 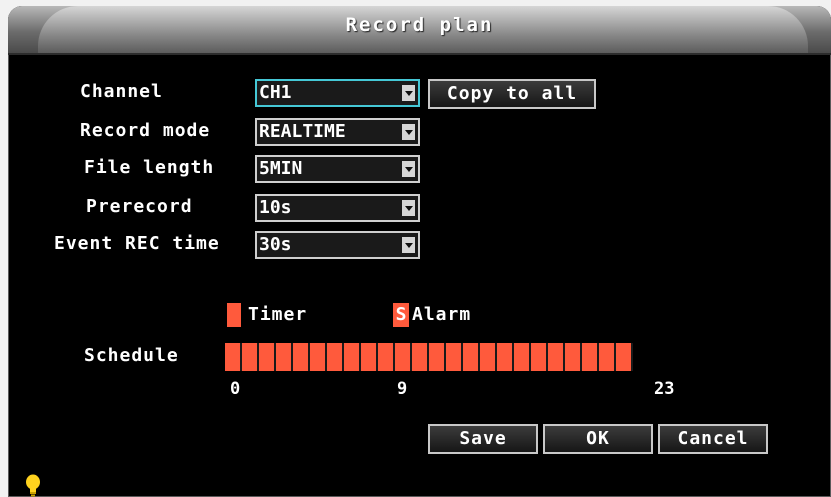 I want to click on schedule-tick-mid: 9, so click(x=402, y=389).